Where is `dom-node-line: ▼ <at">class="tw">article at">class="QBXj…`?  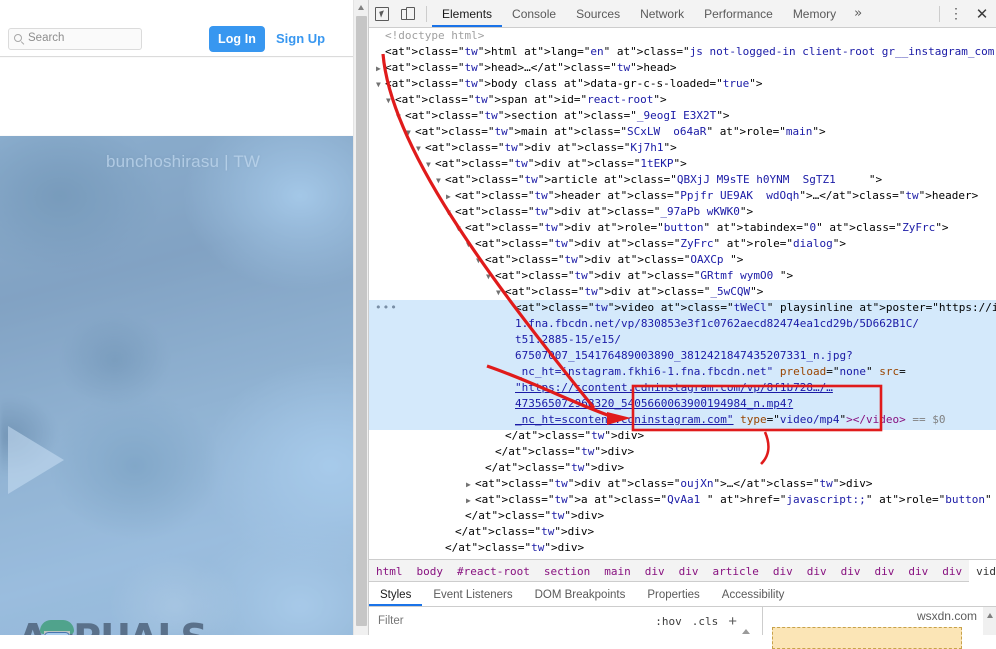
dom-node-line: ▼ <at">class="tw">article at">class="QBXj… is located at coordinates (682, 180).